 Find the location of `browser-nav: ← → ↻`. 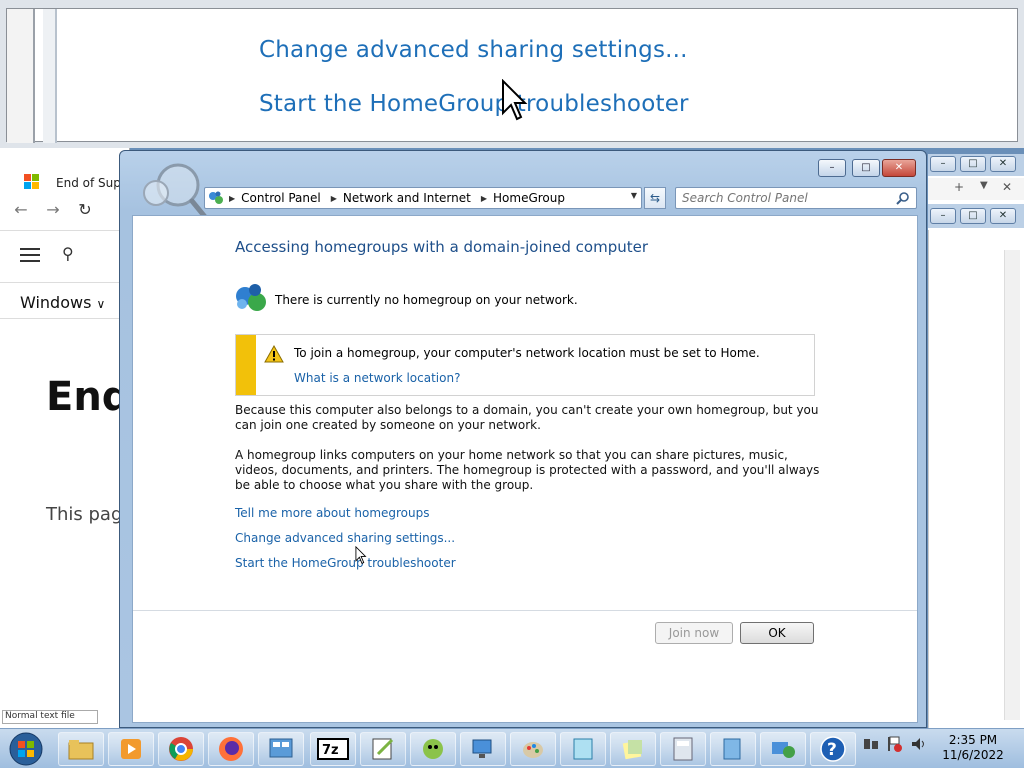

browser-nav: ← → ↻ is located at coordinates (67, 211).